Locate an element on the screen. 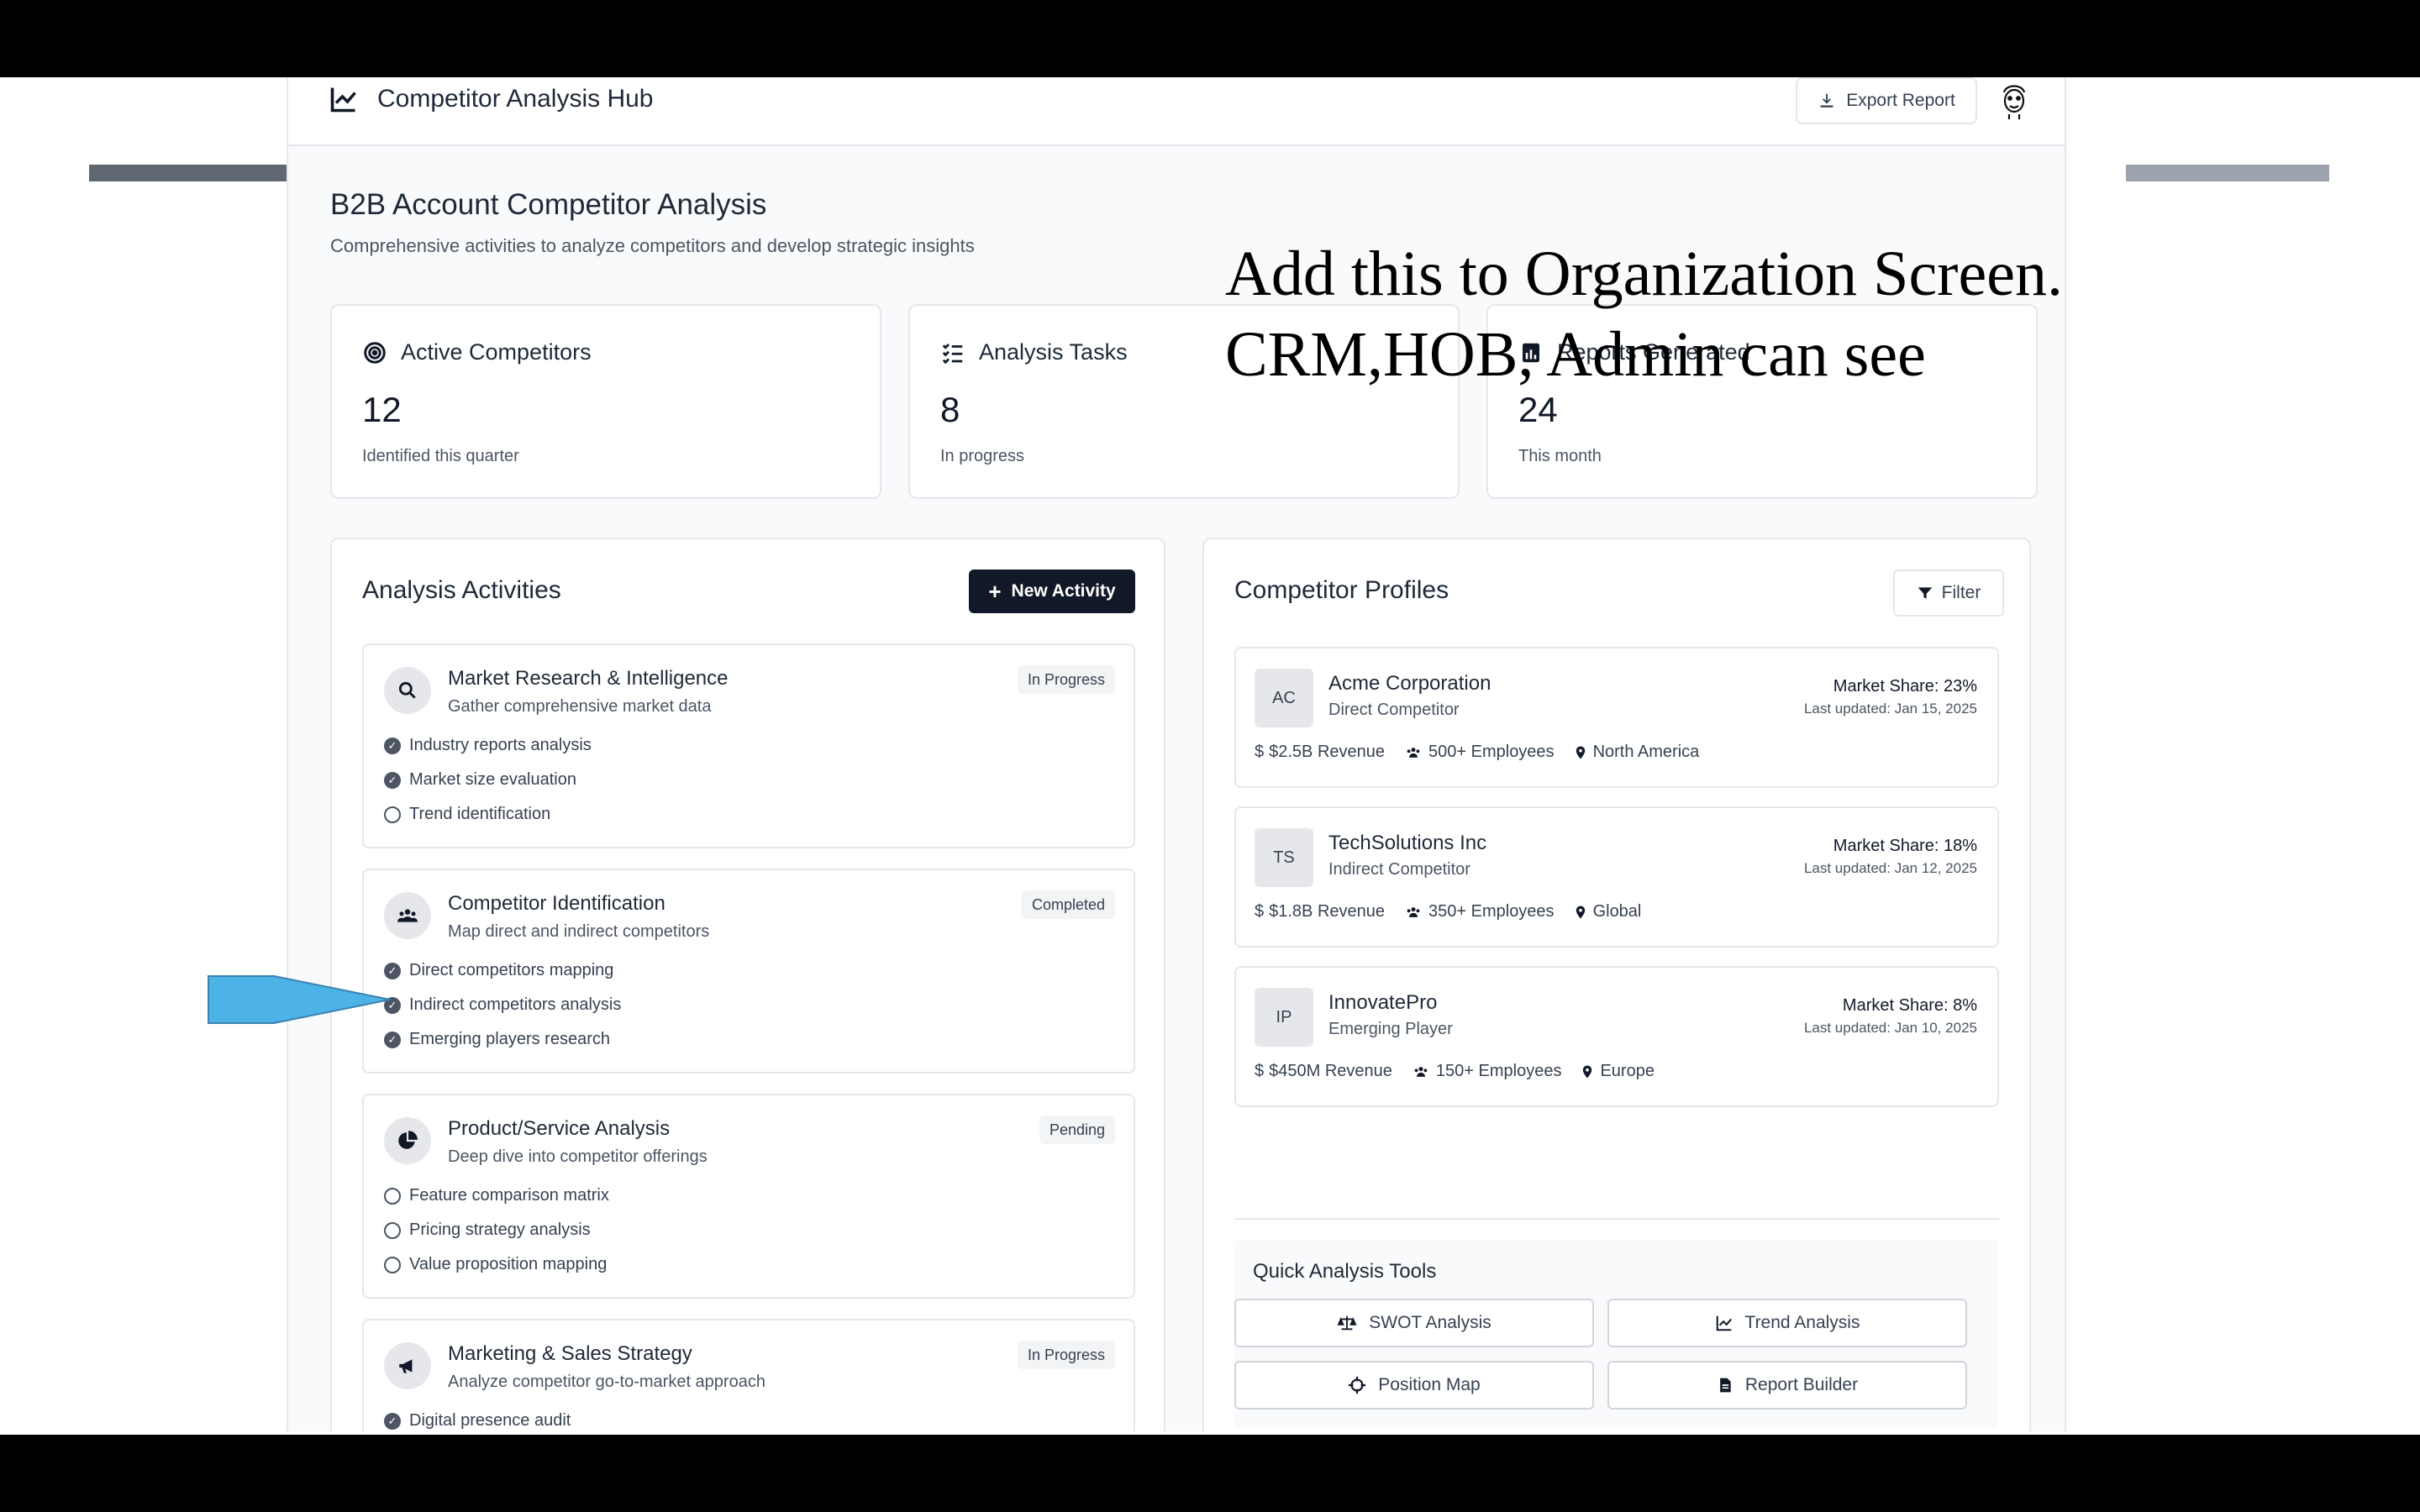 The width and height of the screenshot is (2420, 1512). activity-desc: Analyze competitor go-to-market approach is located at coordinates (606, 1382).